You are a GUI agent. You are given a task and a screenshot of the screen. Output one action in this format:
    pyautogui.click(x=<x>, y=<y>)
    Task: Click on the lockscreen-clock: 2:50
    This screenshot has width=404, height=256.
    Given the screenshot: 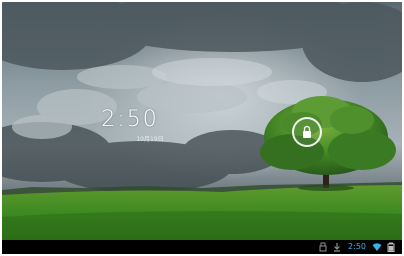 What is the action you would take?
    pyautogui.click(x=130, y=119)
    